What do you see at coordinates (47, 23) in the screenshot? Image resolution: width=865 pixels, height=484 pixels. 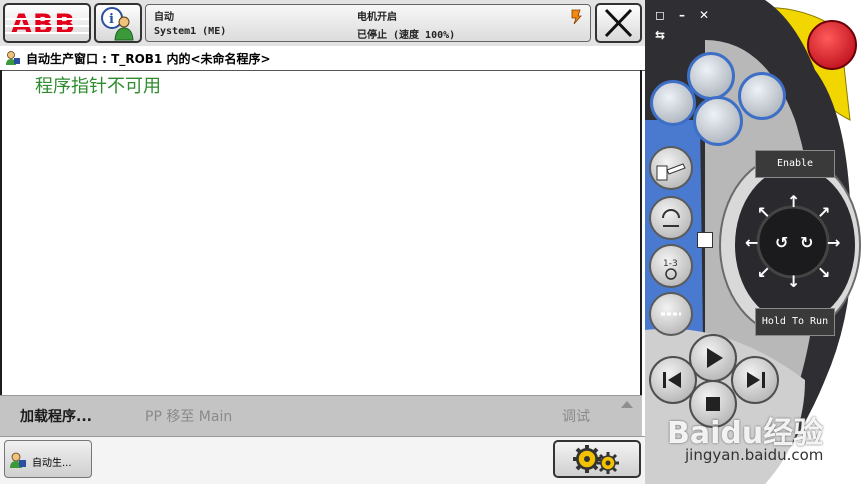 I see `abb-menu-button: ABB` at bounding box center [47, 23].